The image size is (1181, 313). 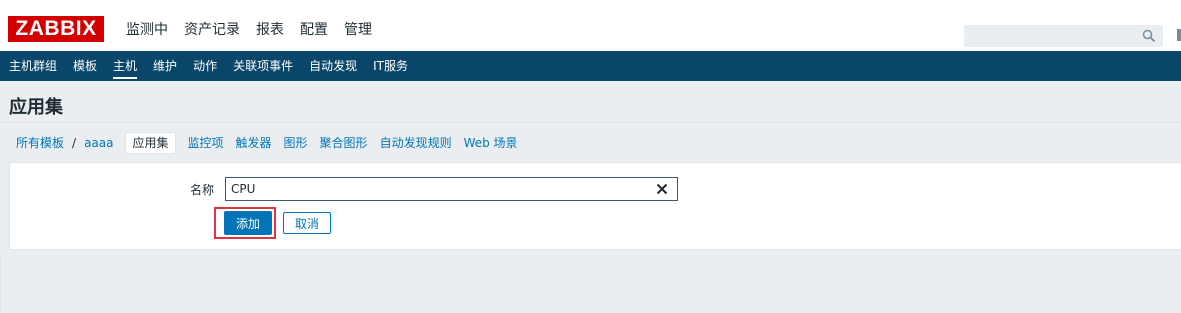 What do you see at coordinates (1050, 36) in the screenshot?
I see `search-input` at bounding box center [1050, 36].